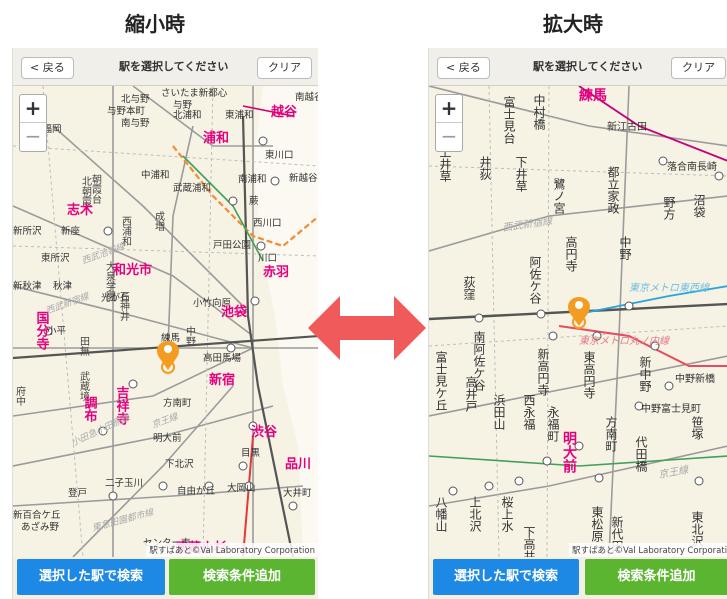 The height and width of the screenshot is (599, 727). What do you see at coordinates (624, 341) in the screenshot?
I see `svg-text: 東京メトロ丸ノ内線` at bounding box center [624, 341].